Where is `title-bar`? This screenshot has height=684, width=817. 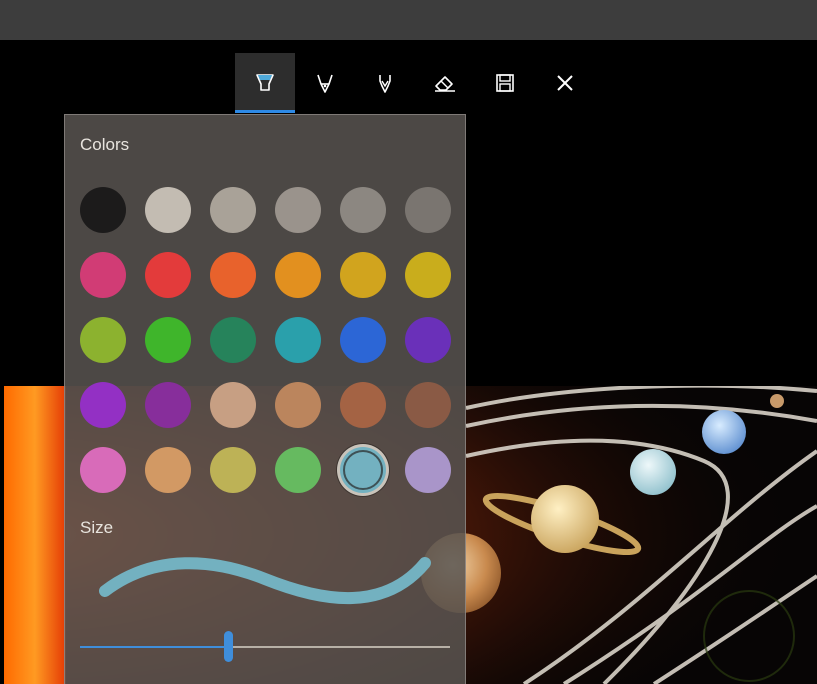
title-bar is located at coordinates (408, 20).